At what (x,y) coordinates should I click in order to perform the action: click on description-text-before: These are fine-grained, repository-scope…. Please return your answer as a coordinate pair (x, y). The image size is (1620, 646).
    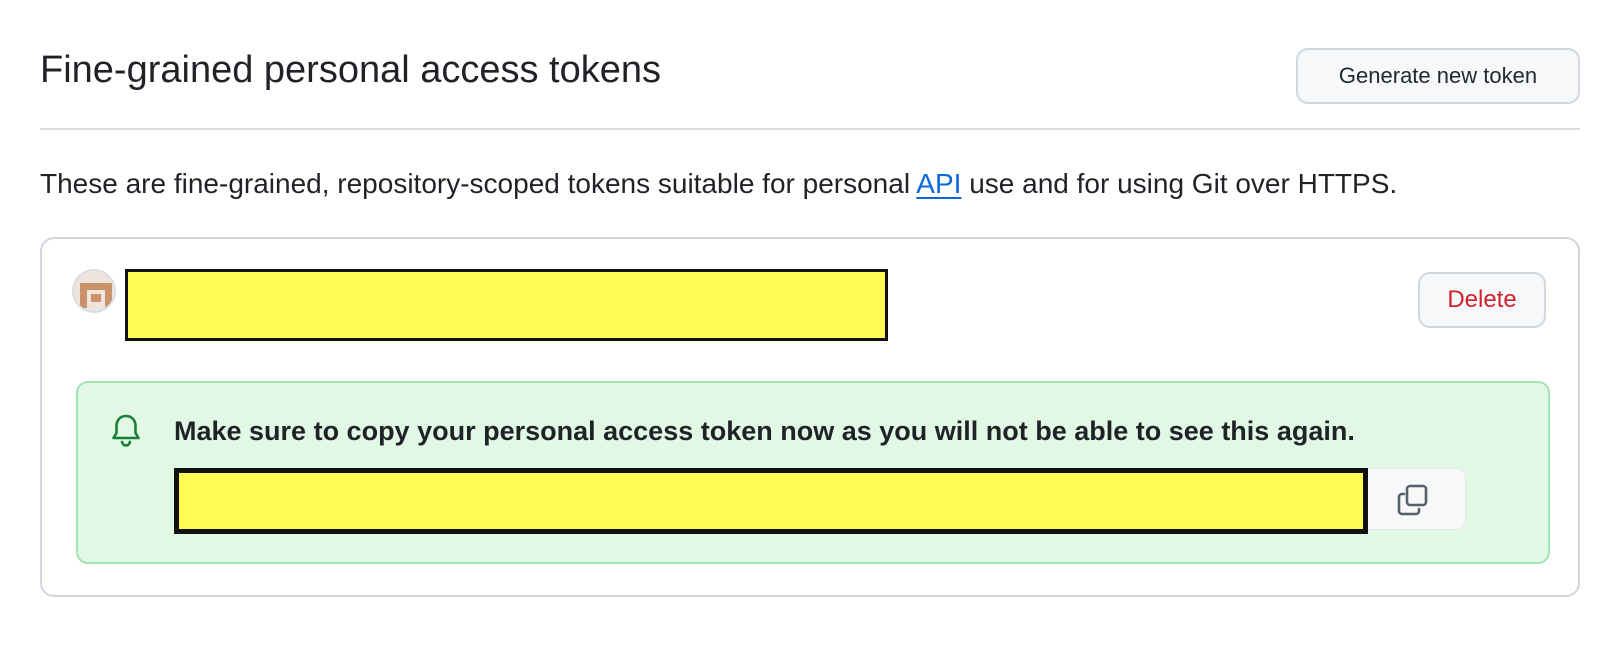
    Looking at the image, I should click on (478, 183).